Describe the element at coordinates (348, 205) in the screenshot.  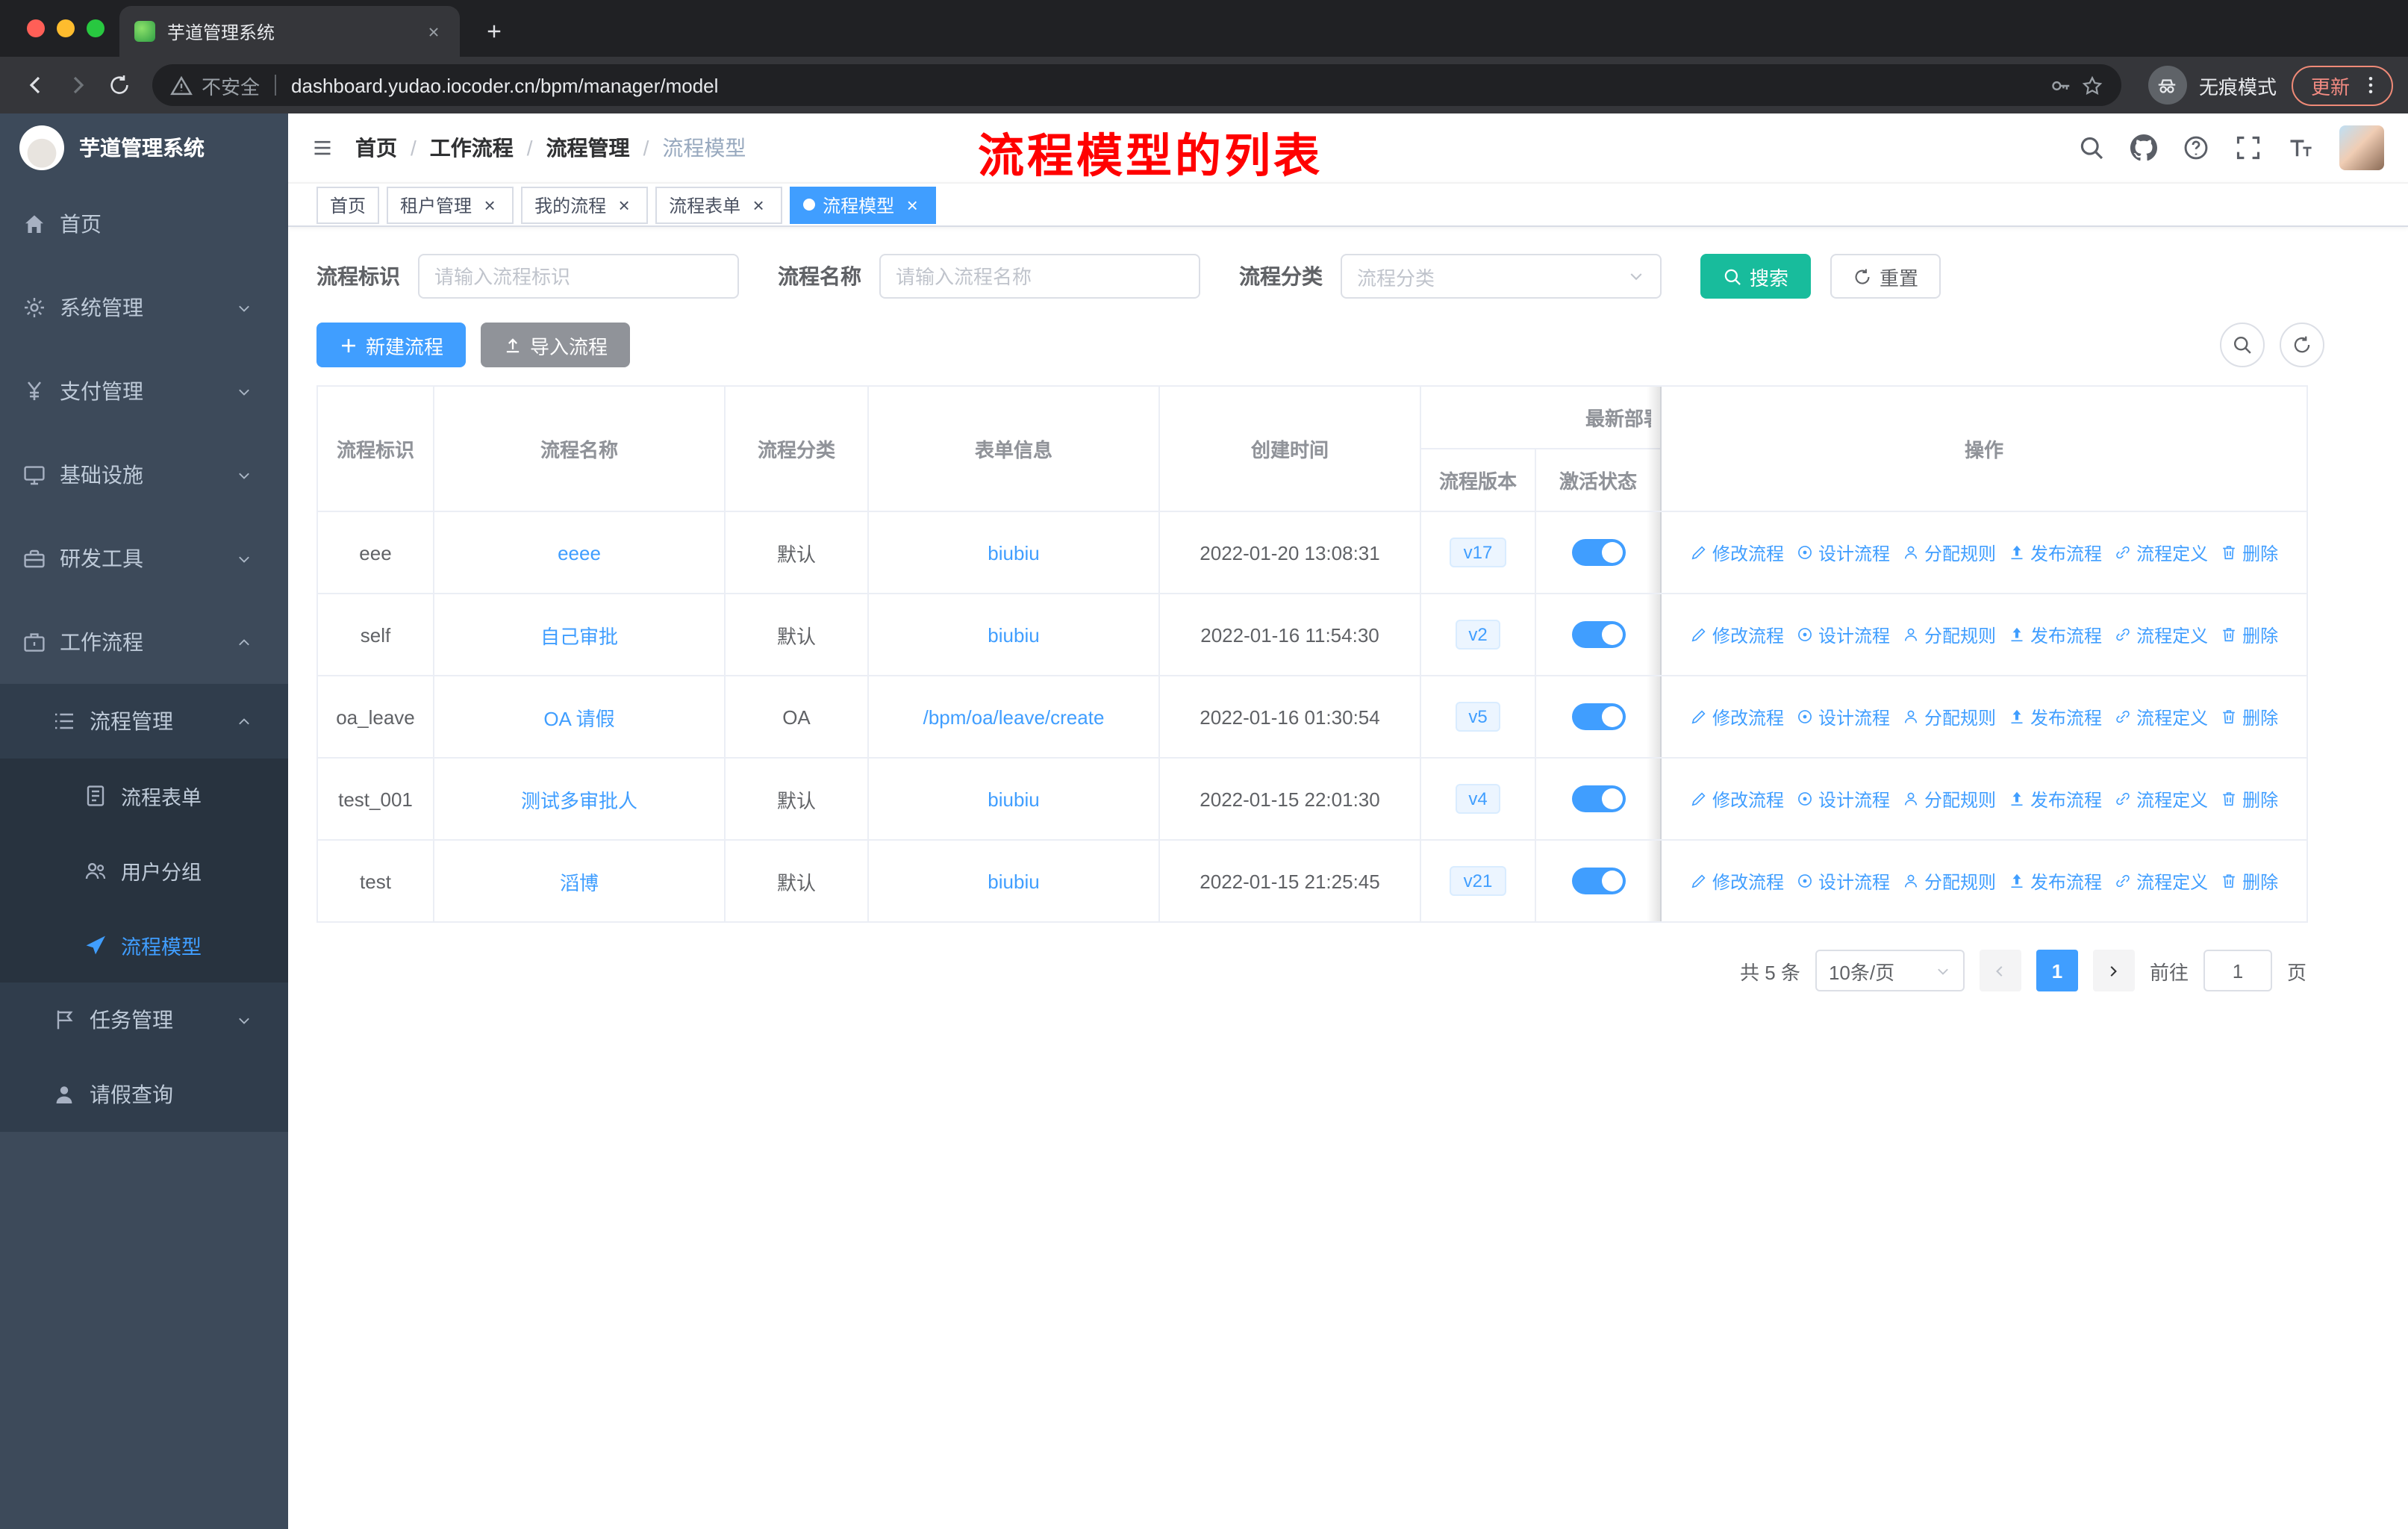
I see `tag-首页: 首页` at that location.